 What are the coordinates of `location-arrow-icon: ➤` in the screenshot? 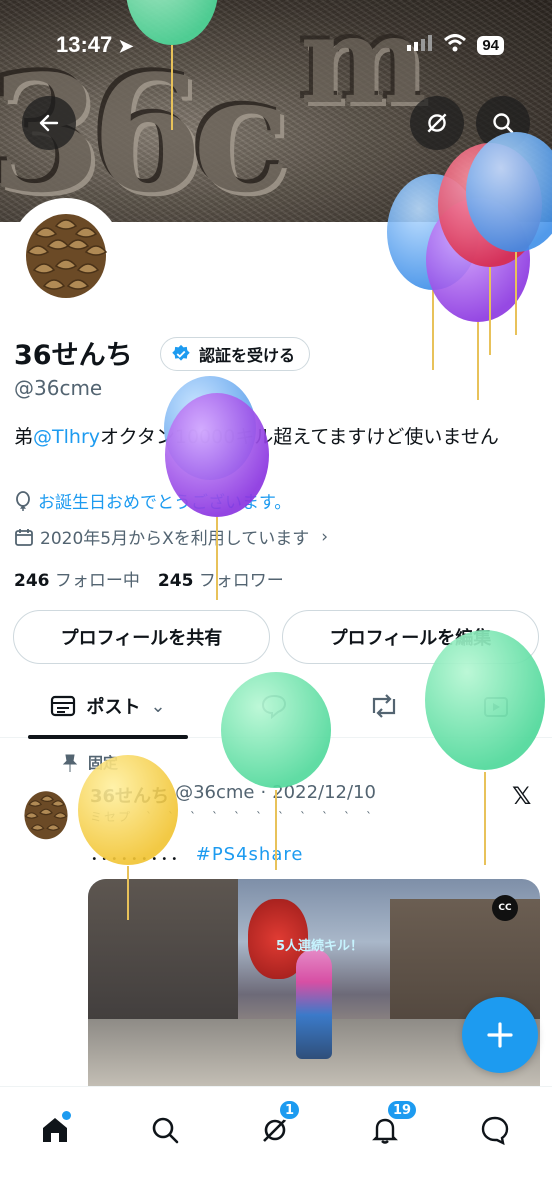 It's located at (126, 46).